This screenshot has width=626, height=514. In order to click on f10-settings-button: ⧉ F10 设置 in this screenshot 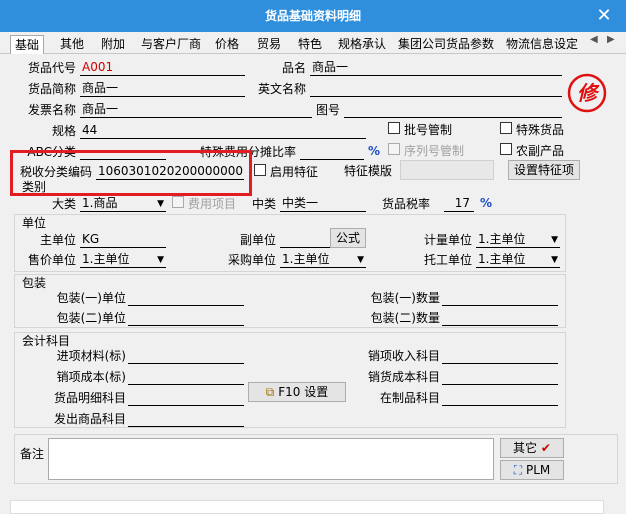, I will do `click(297, 392)`.